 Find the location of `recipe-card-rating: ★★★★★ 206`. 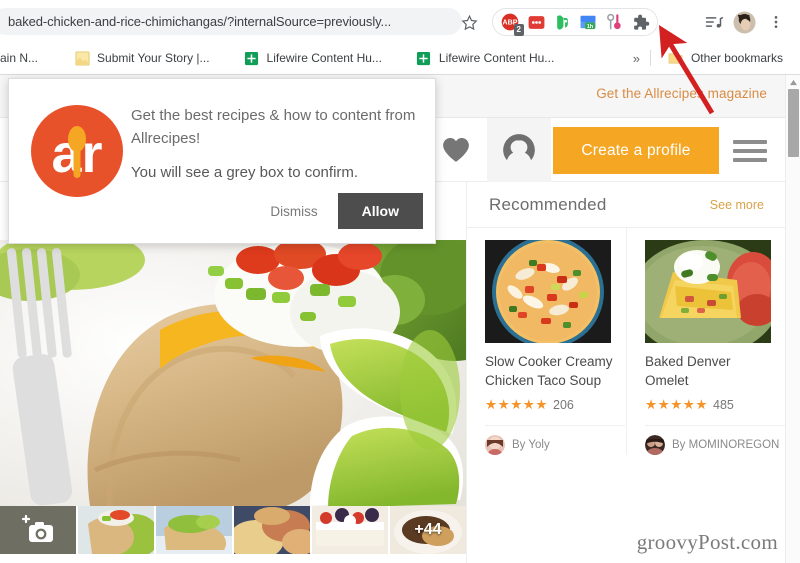

recipe-card-rating: ★★★★★ 206 is located at coordinates (548, 405).